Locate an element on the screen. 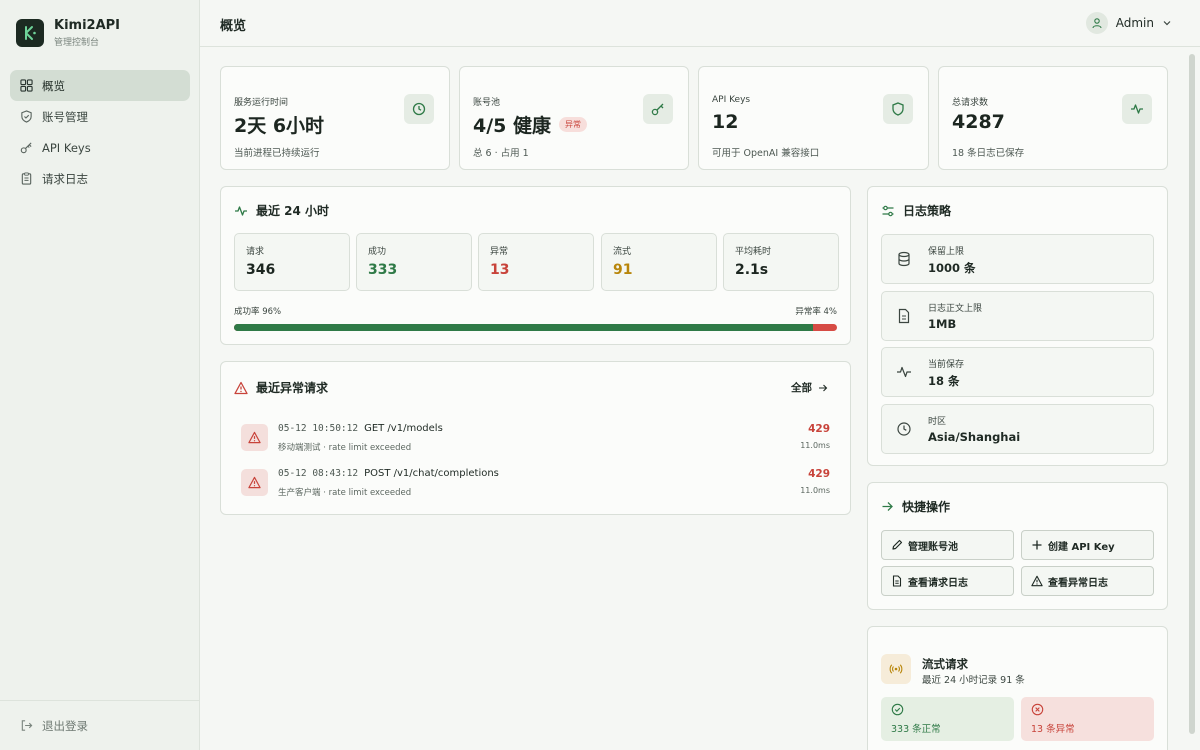 This screenshot has width=1200, height=750. success-rate-bar is located at coordinates (535, 327).